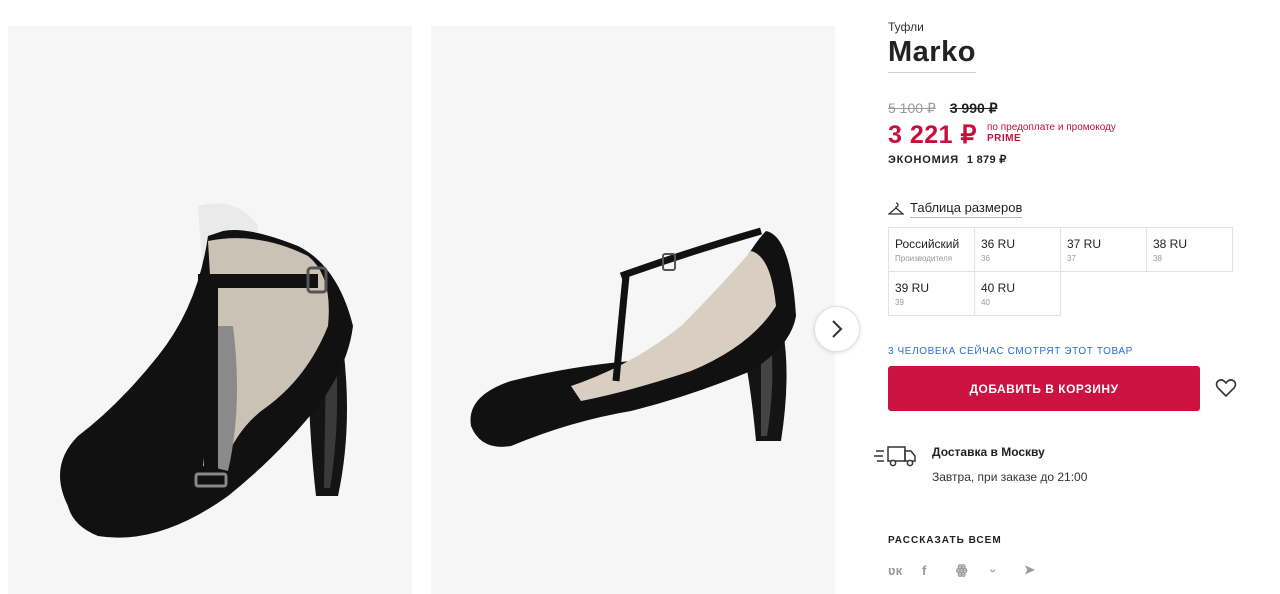 The width and height of the screenshot is (1280, 594). What do you see at coordinates (932, 135) in the screenshot?
I see `current-price: 3 221 ₽` at bounding box center [932, 135].